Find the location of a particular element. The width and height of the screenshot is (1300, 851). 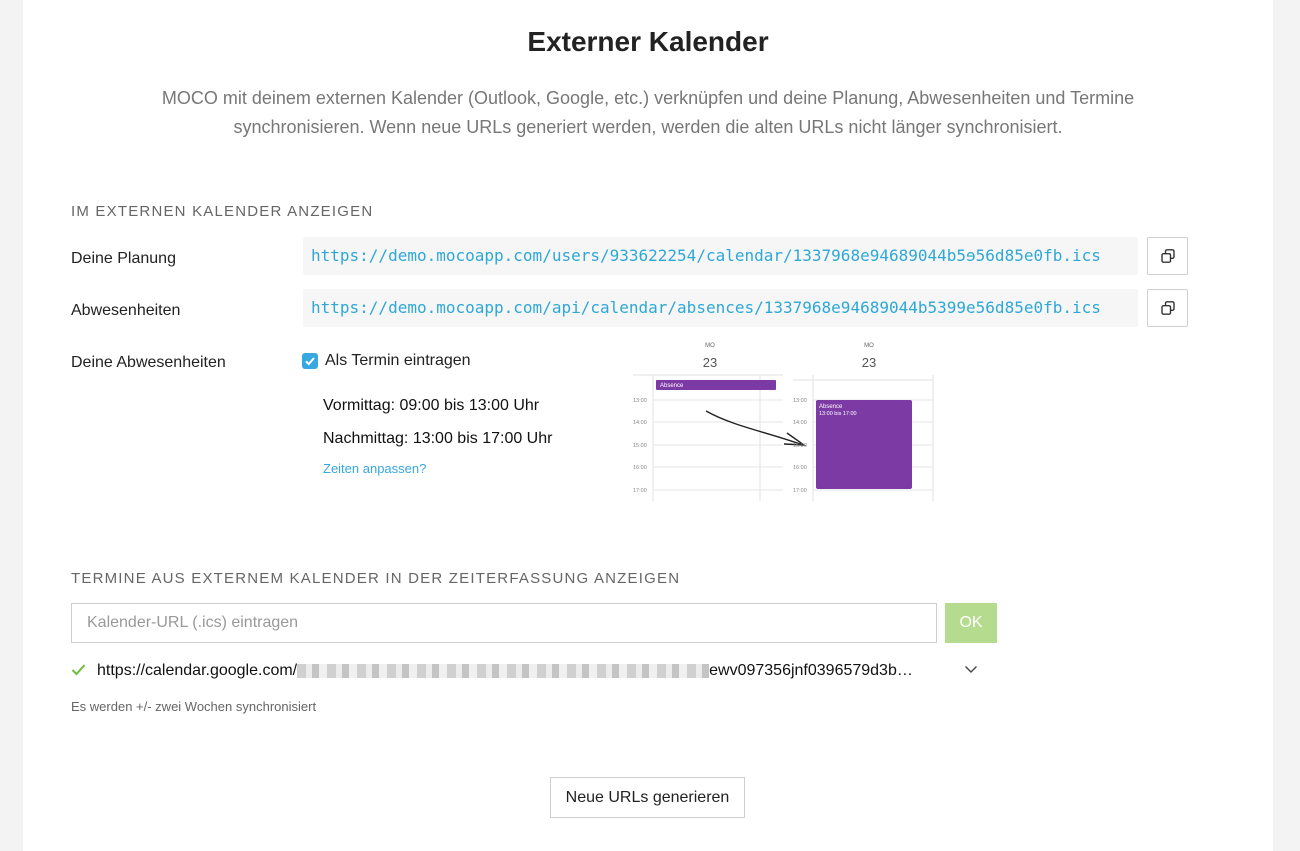

all-day-event-label: Absence is located at coordinates (672, 386).